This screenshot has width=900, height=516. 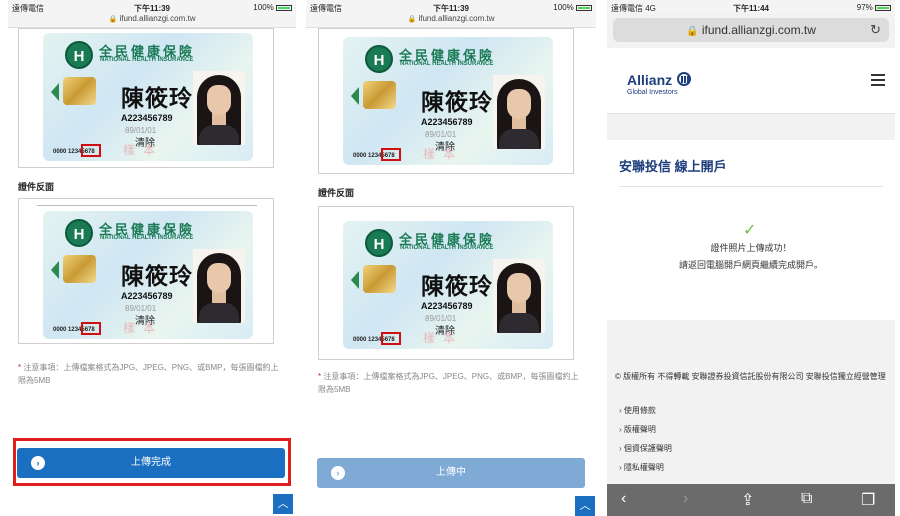 I want to click on safari-toolbar: ‹ › ⇪ ⧉ ❐, so click(x=751, y=500).